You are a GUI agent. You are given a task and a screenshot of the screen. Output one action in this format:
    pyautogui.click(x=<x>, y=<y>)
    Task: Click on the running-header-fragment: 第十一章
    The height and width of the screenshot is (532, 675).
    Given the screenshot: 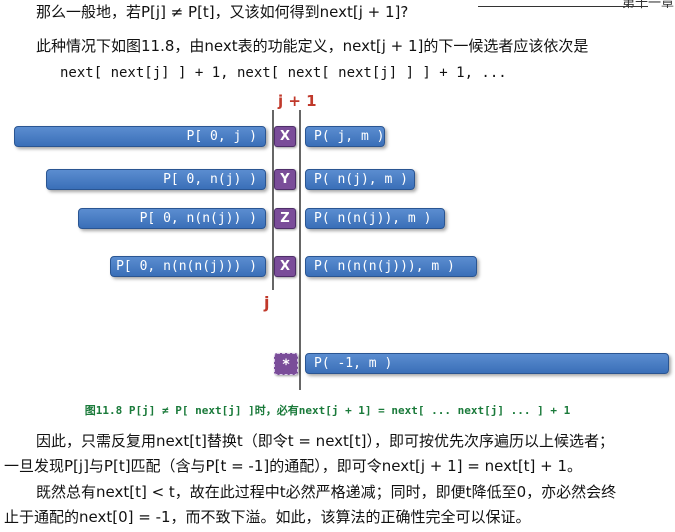 What is the action you would take?
    pyautogui.click(x=648, y=5)
    